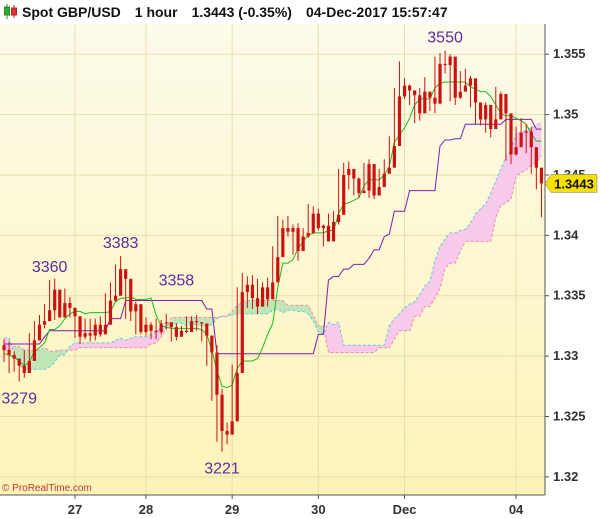 This screenshot has height=519, width=600. What do you see at coordinates (10, 11) in the screenshot?
I see `candlestick-icon` at bounding box center [10, 11].